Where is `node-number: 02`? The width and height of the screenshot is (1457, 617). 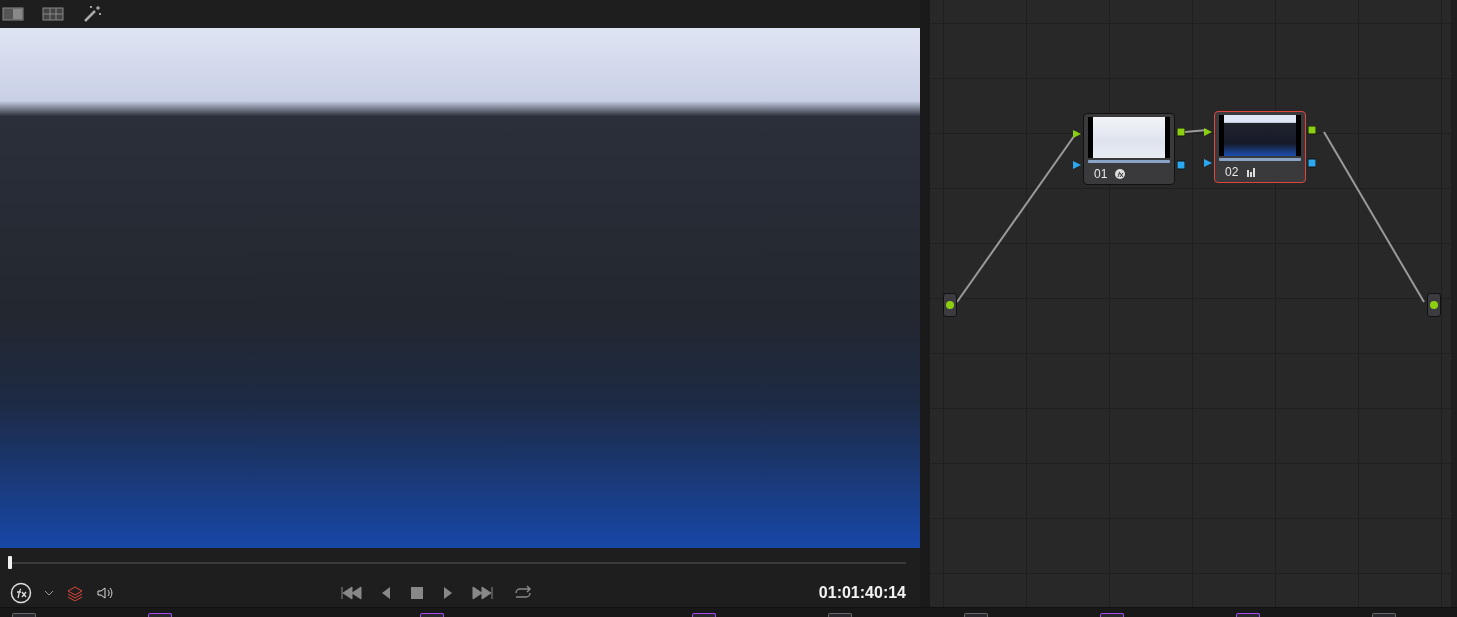 node-number: 02 is located at coordinates (1232, 172).